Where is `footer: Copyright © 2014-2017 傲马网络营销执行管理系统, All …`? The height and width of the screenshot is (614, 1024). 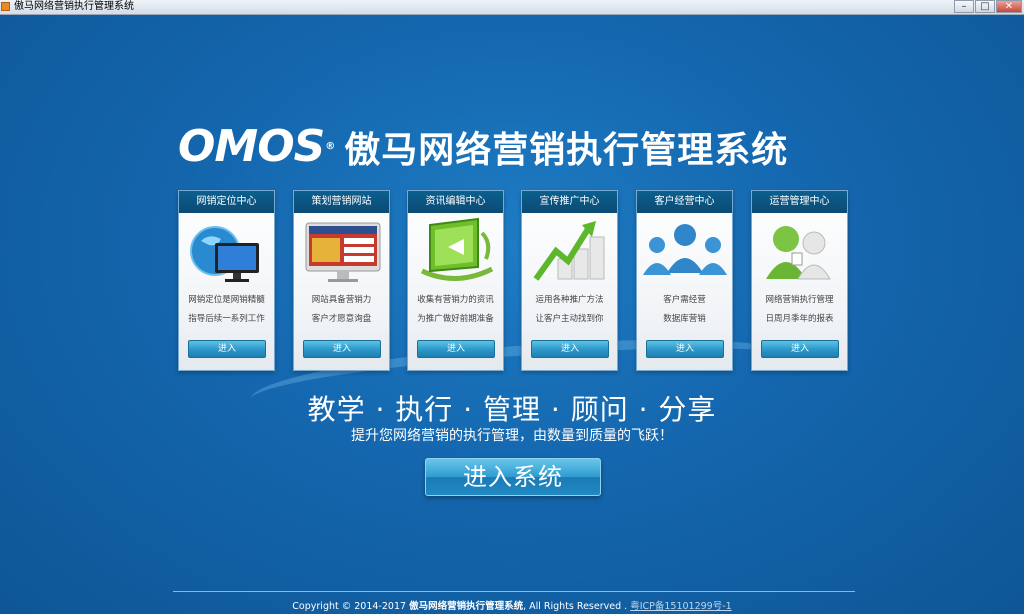
footer: Copyright © 2014-2017 傲马网络营销执行管理系统, All … is located at coordinates (512, 605).